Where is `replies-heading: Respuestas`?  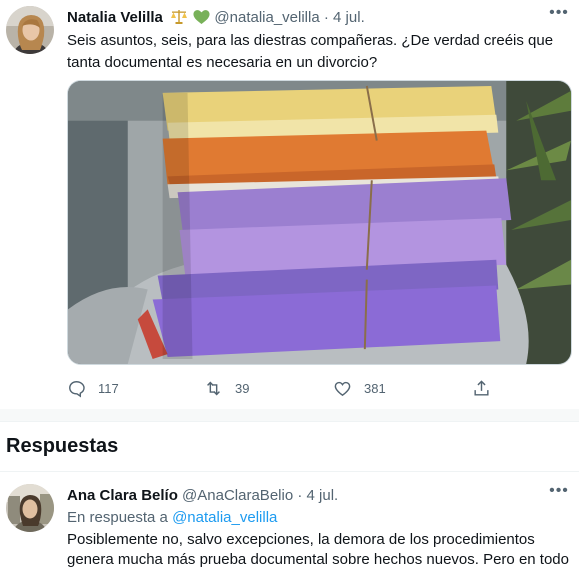 replies-heading: Respuestas is located at coordinates (62, 446).